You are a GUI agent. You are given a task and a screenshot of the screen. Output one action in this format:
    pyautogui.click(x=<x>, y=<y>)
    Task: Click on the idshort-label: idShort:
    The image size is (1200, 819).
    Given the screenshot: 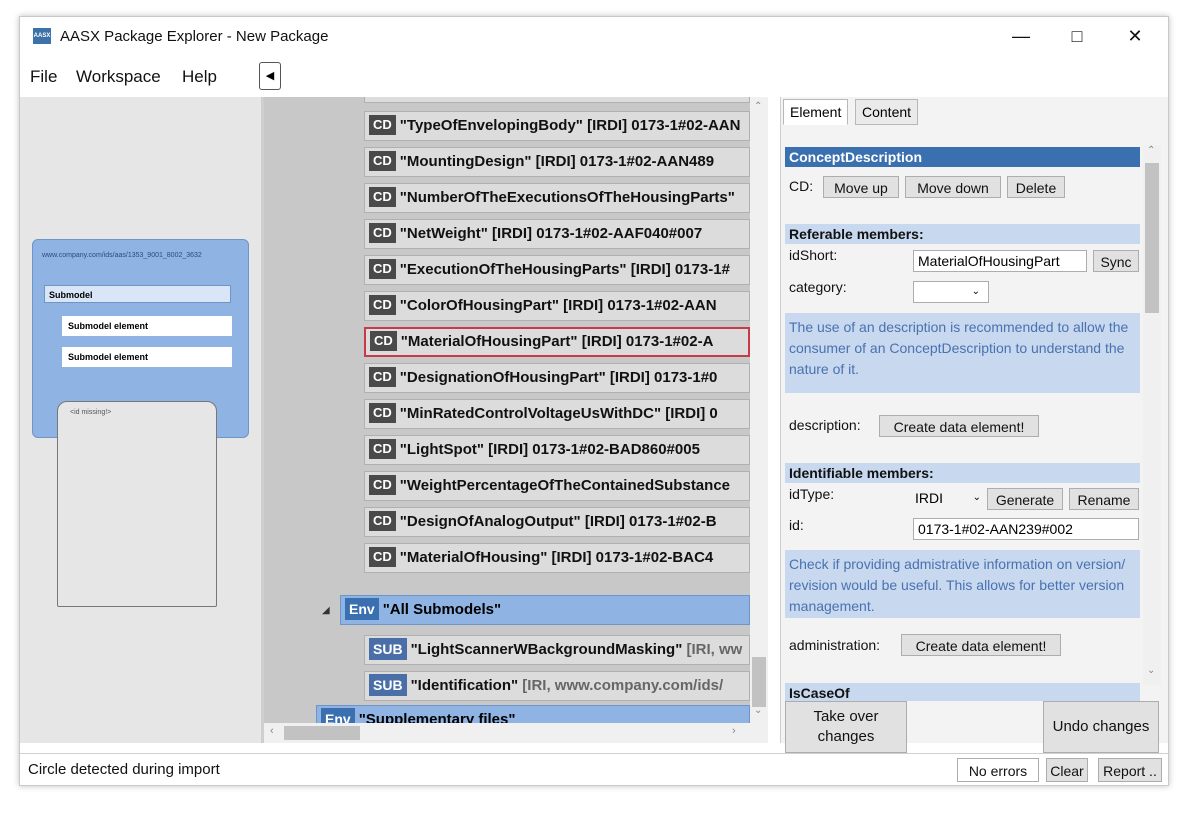 What is the action you would take?
    pyautogui.click(x=813, y=255)
    